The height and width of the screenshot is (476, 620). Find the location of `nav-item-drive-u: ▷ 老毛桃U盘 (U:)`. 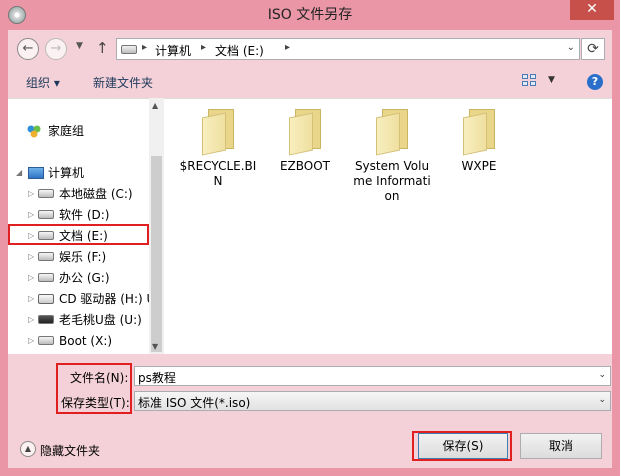

nav-item-drive-u: ▷ 老毛桃U盘 (U:) is located at coordinates (83, 320).